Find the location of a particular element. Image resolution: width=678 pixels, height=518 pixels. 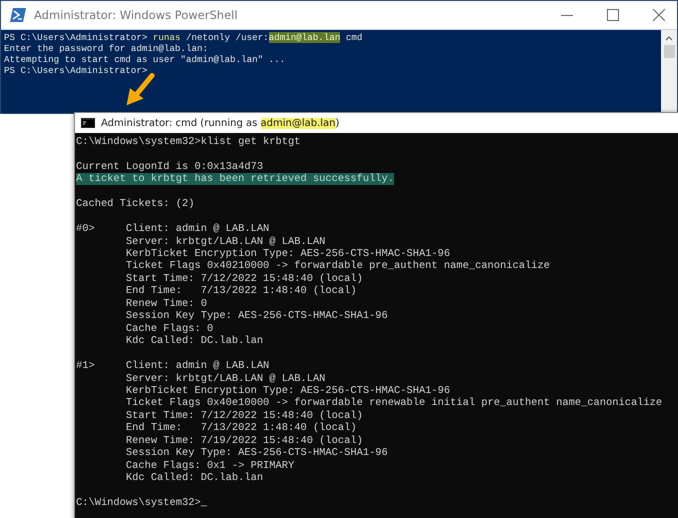

console-text: Ticket Flags 0x40210000 -> forwardable pre_authent name_canonicalize is located at coordinates (337, 266).